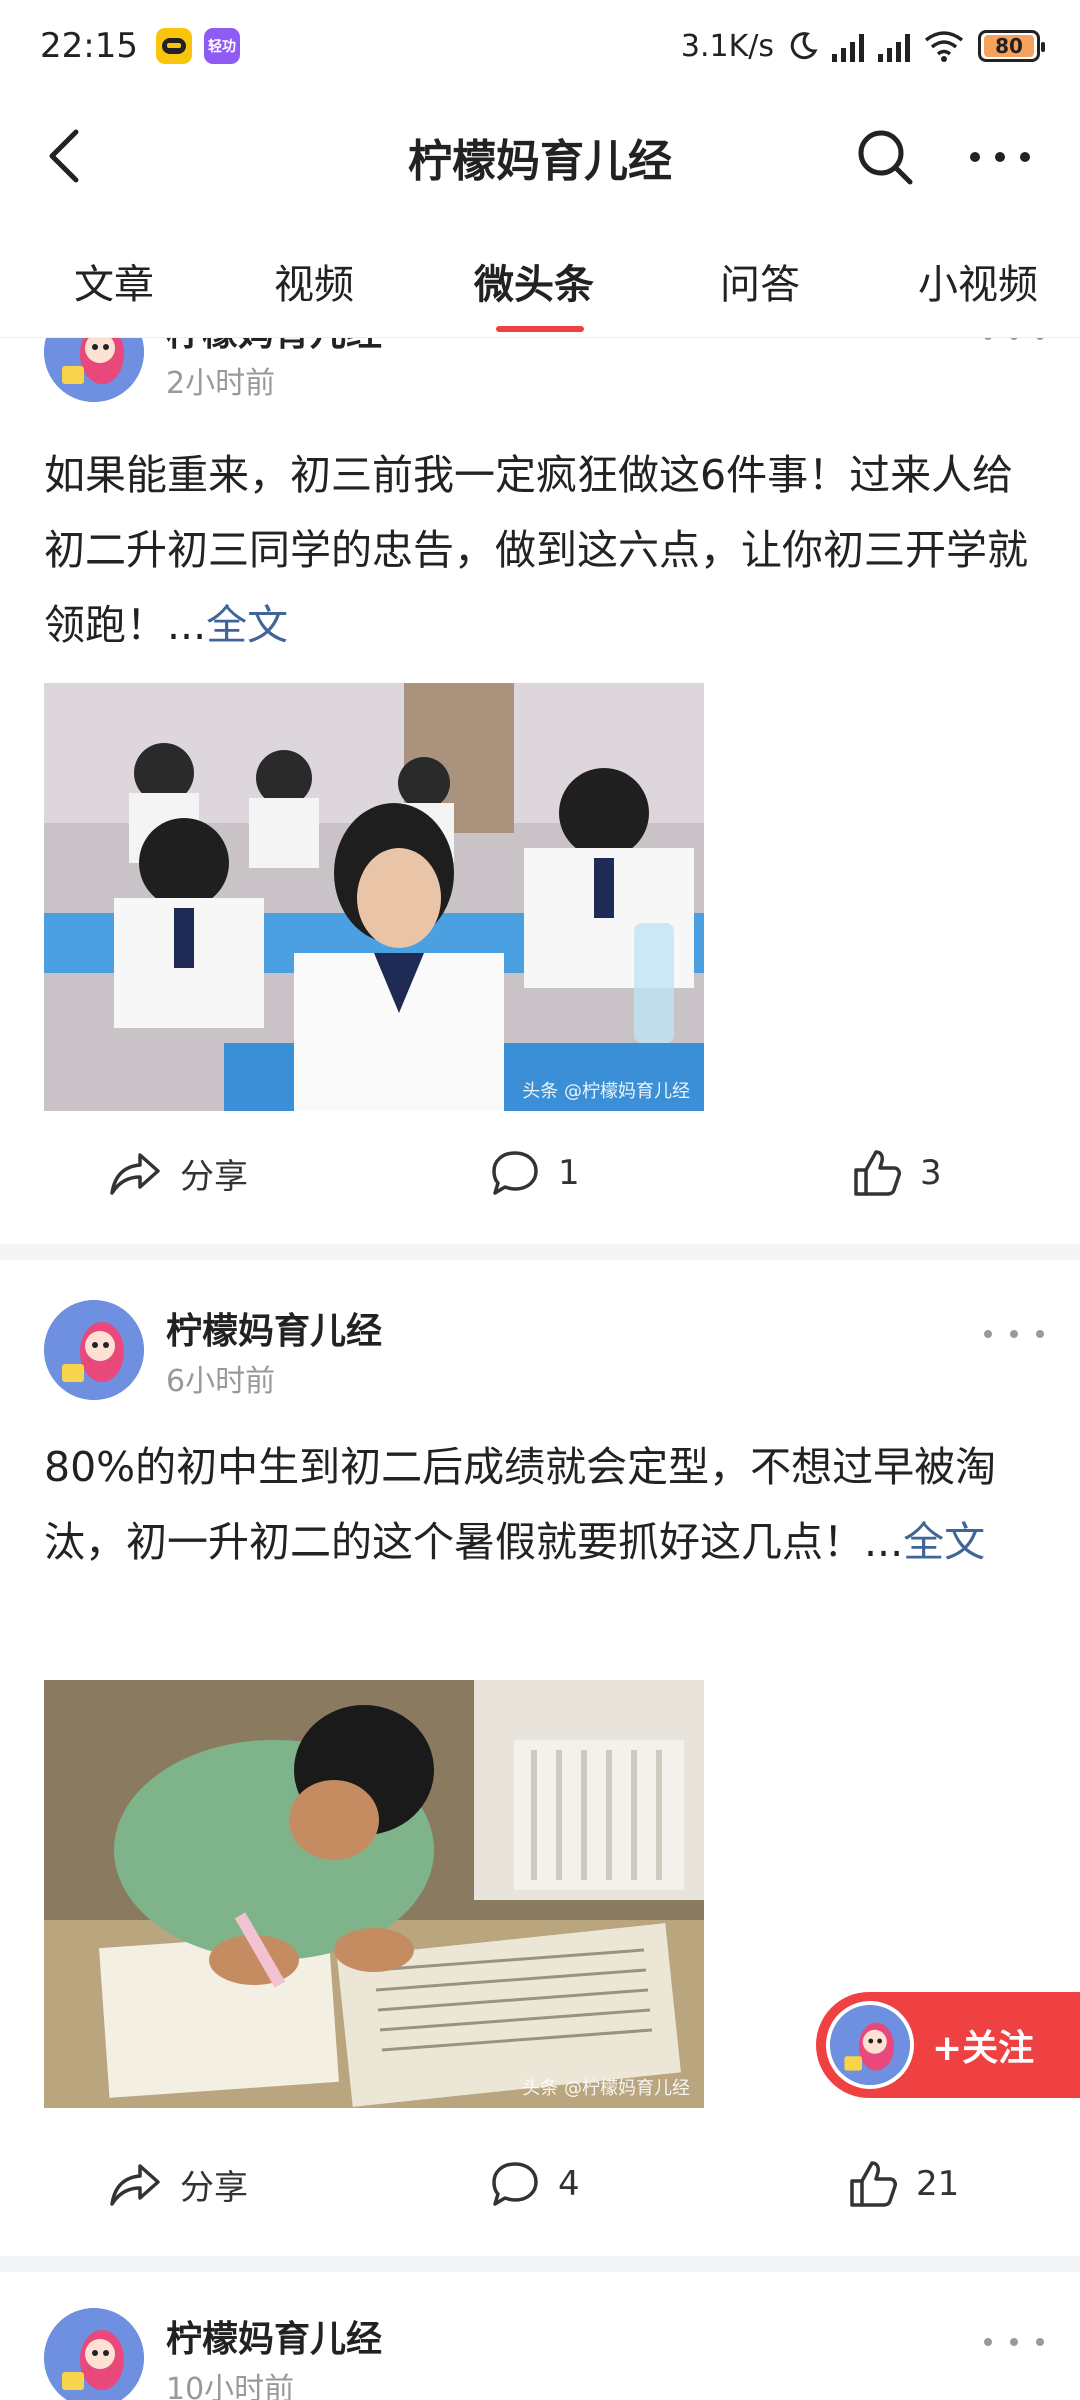 The width and height of the screenshot is (1080, 2400). Describe the element at coordinates (804, 46) in the screenshot. I see `moon-icon` at that location.